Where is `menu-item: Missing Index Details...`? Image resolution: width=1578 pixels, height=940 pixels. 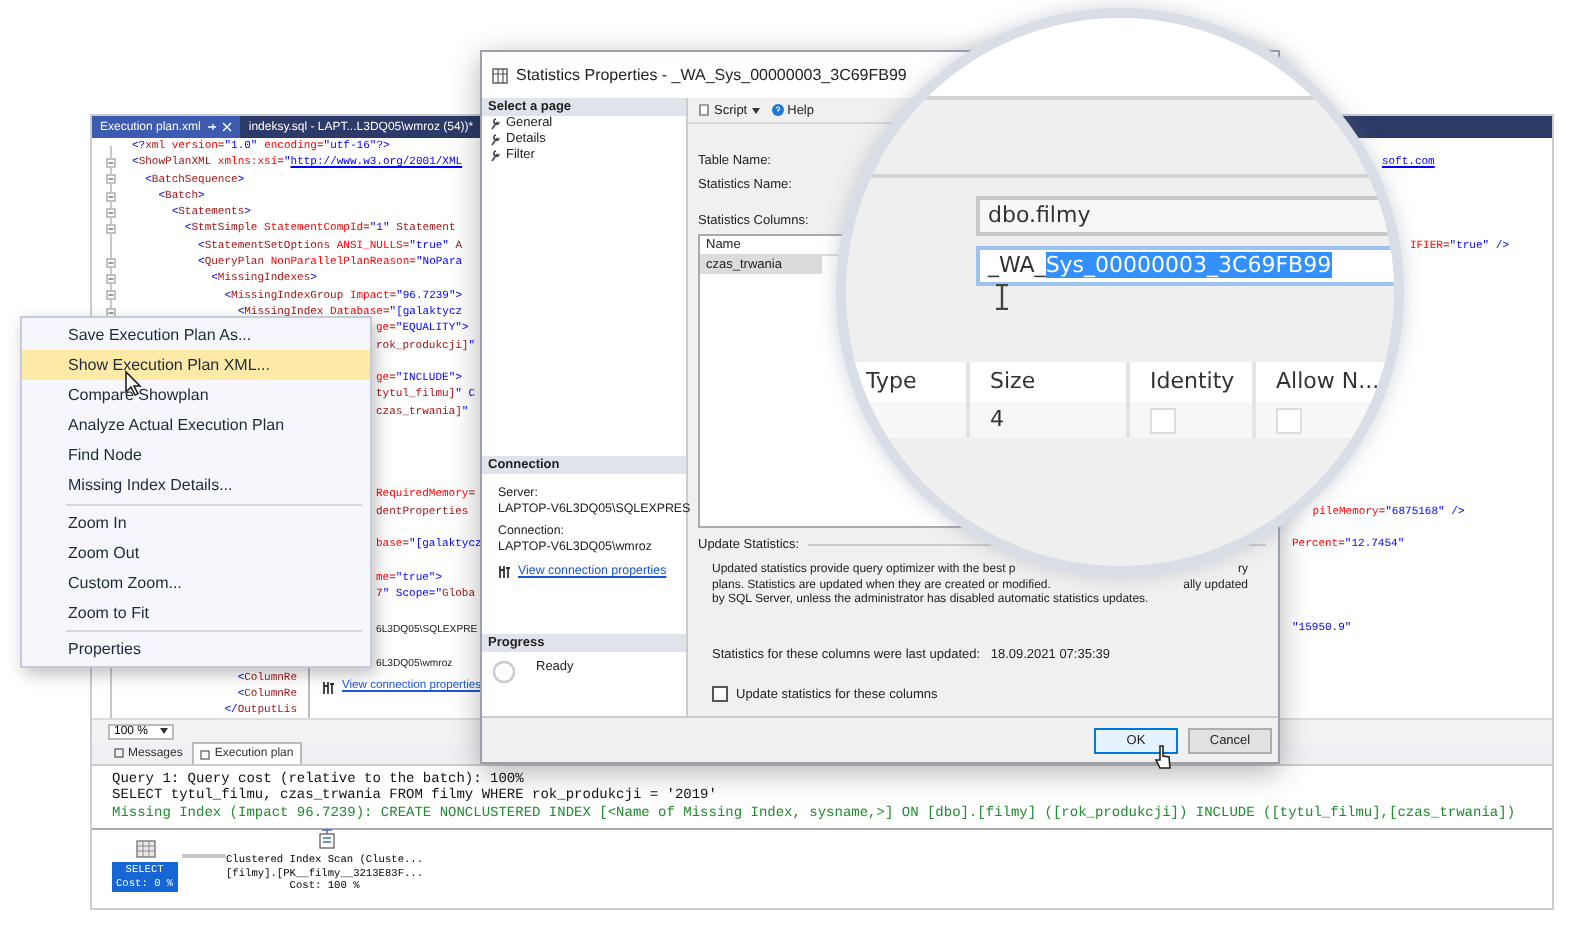
menu-item: Missing Index Details... is located at coordinates (196, 486).